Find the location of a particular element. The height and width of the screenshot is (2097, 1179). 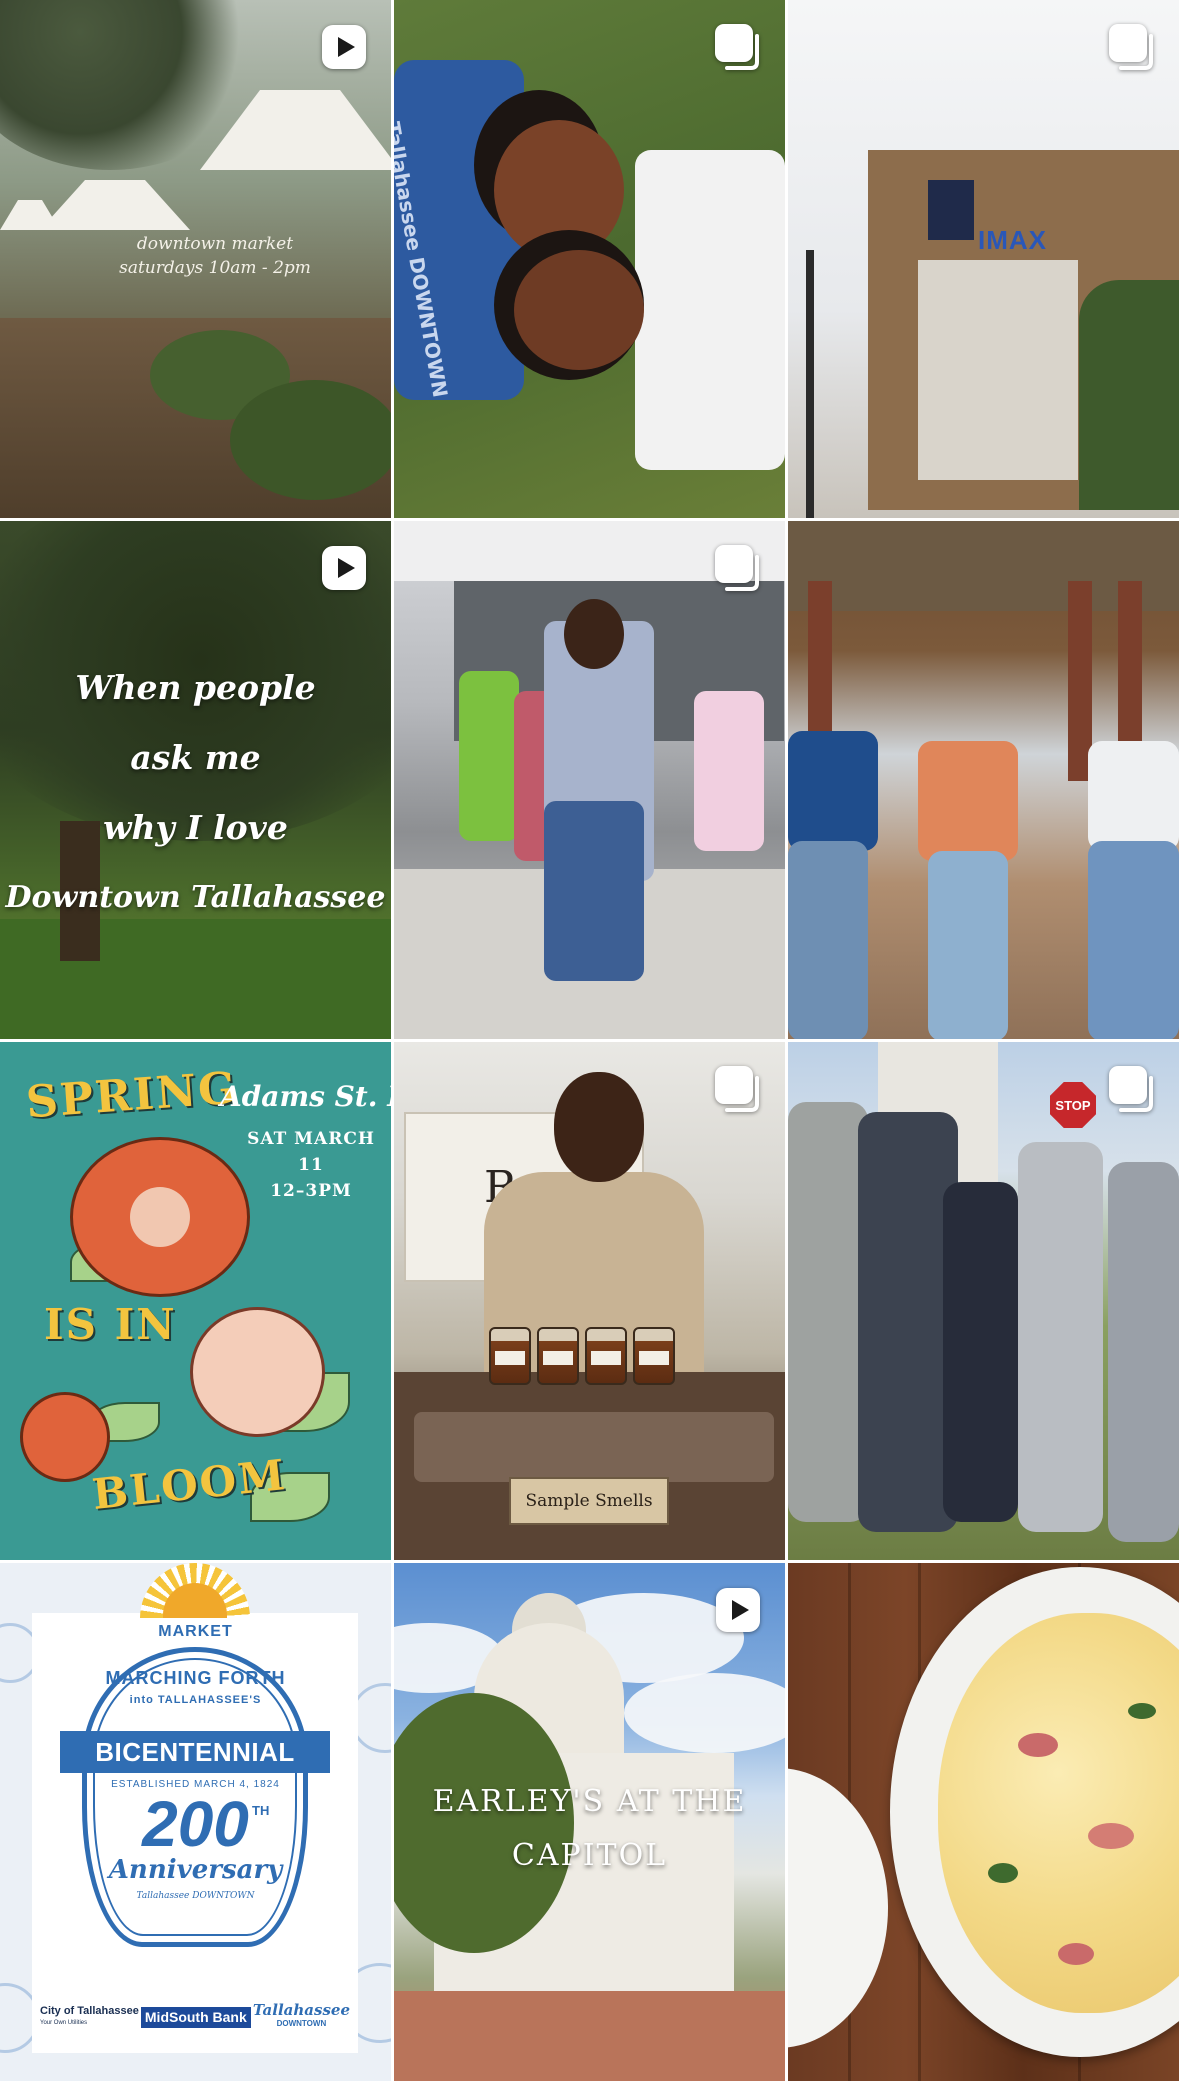

market-label: MARKET is located at coordinates (195, 1631).